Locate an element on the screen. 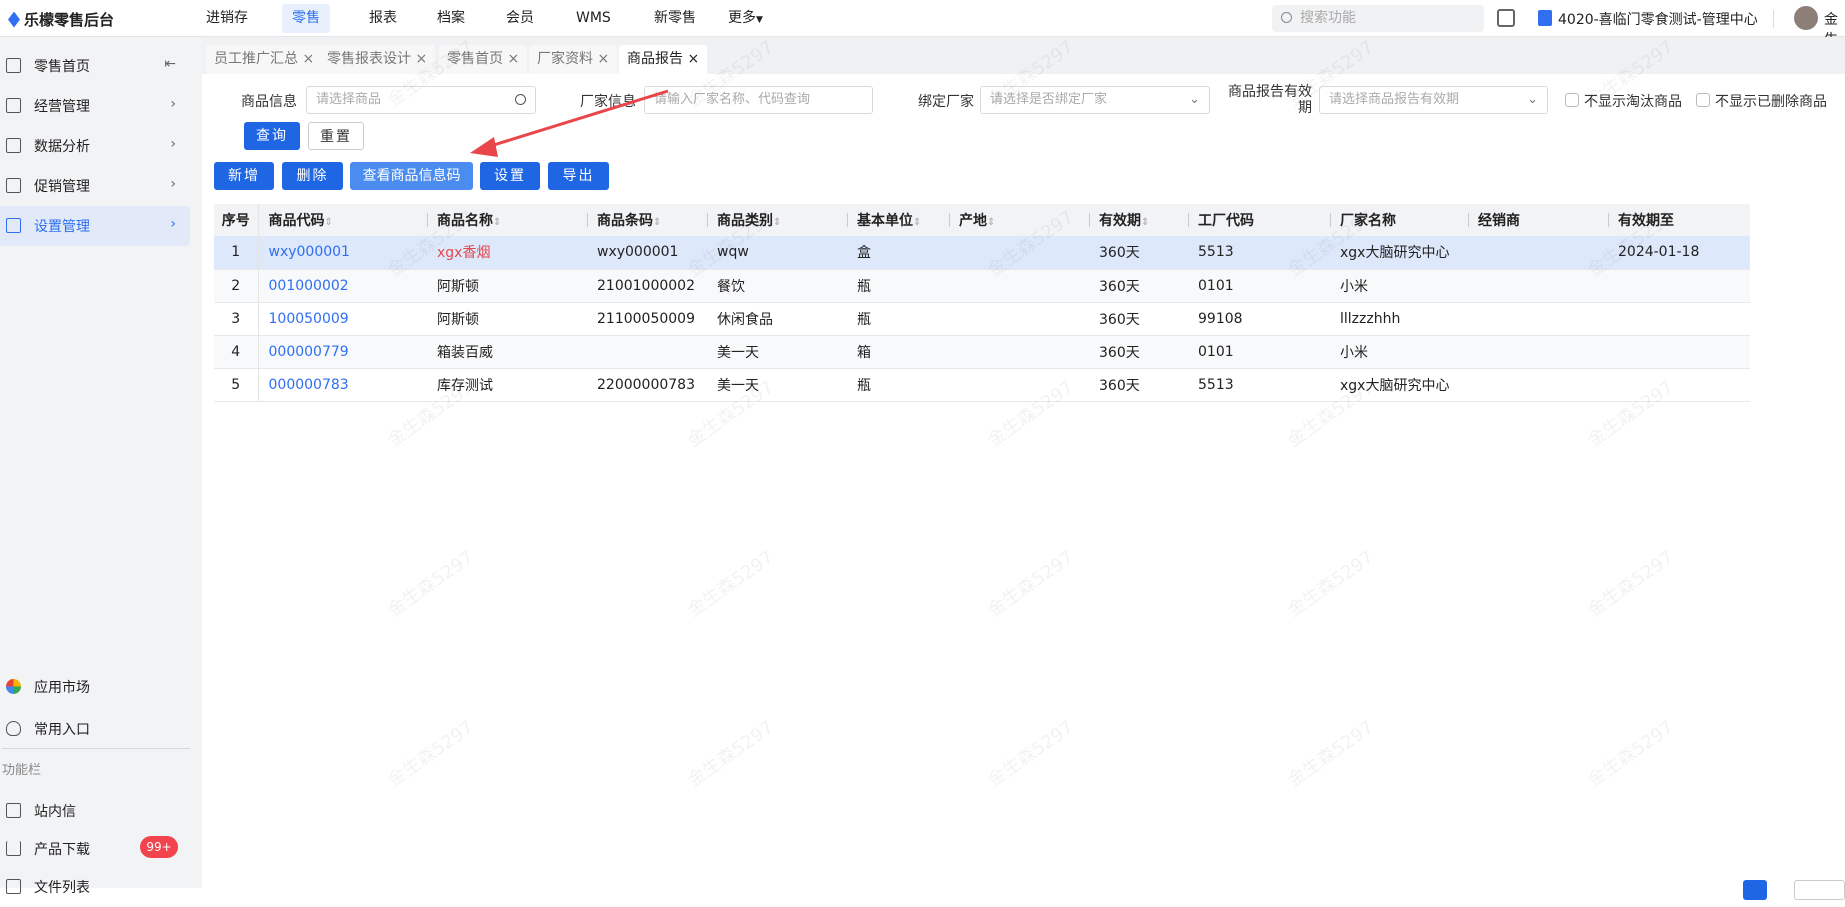  sidebar-app-market: 应用市场 is located at coordinates (95, 687).